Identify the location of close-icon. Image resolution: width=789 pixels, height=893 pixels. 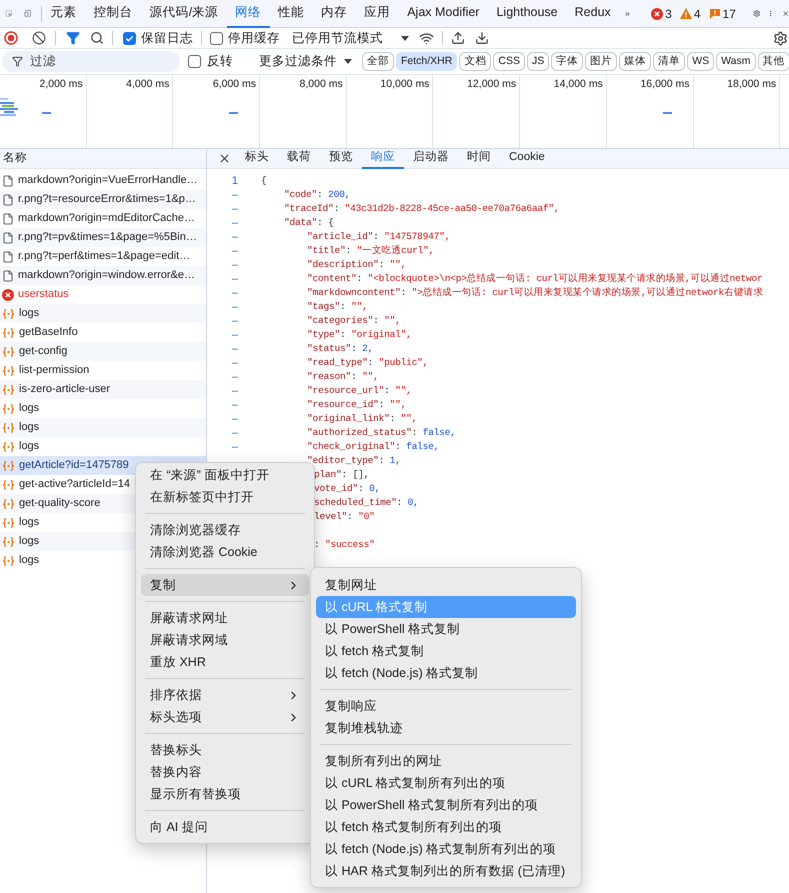
(224, 158).